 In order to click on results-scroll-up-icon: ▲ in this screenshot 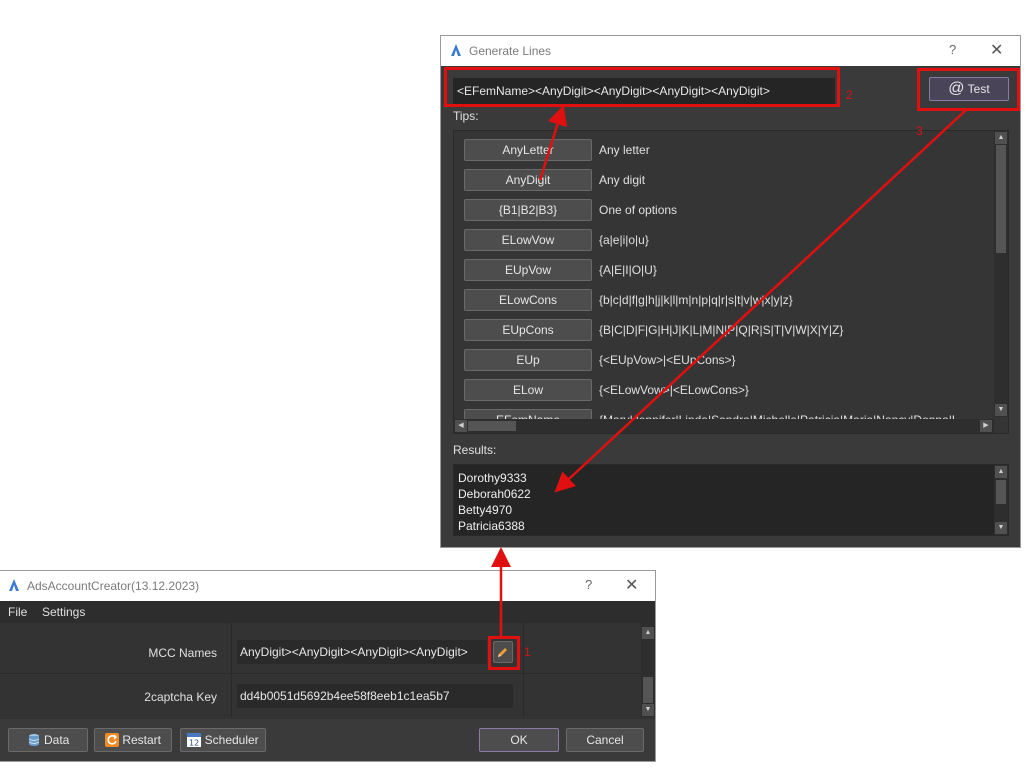, I will do `click(1001, 472)`.